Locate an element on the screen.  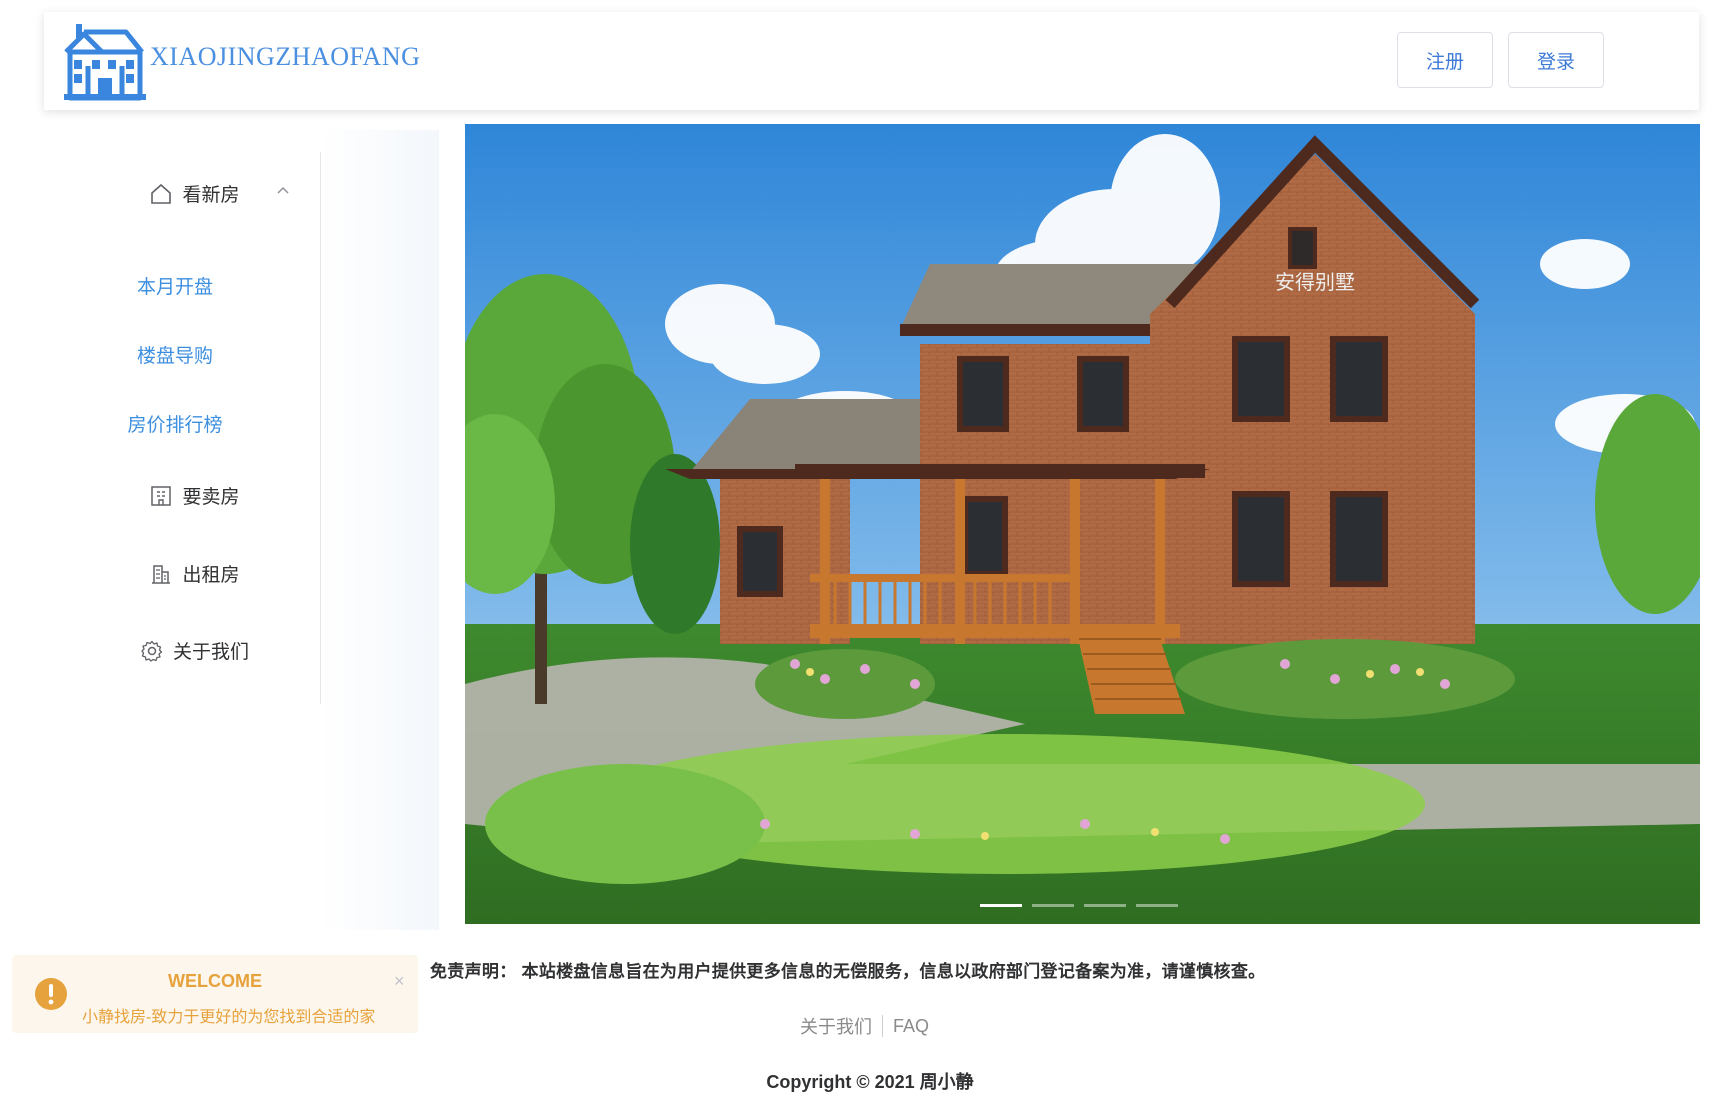
sidebar-subitem-guide: 楼盘导购 is located at coordinates (175, 354).